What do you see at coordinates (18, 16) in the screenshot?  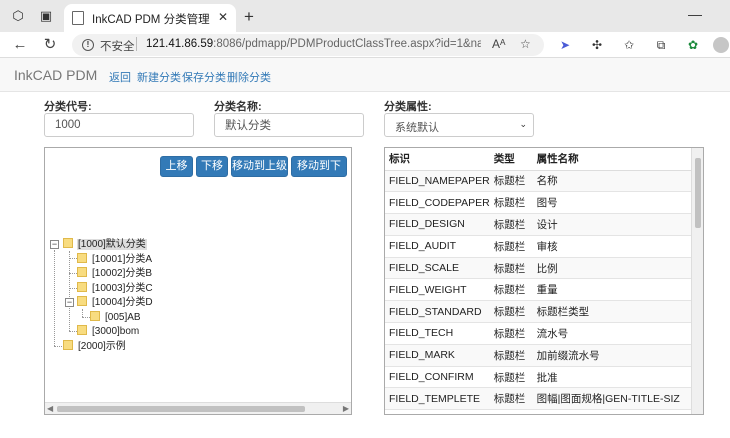 I see `workspaces-icon: ⬡` at bounding box center [18, 16].